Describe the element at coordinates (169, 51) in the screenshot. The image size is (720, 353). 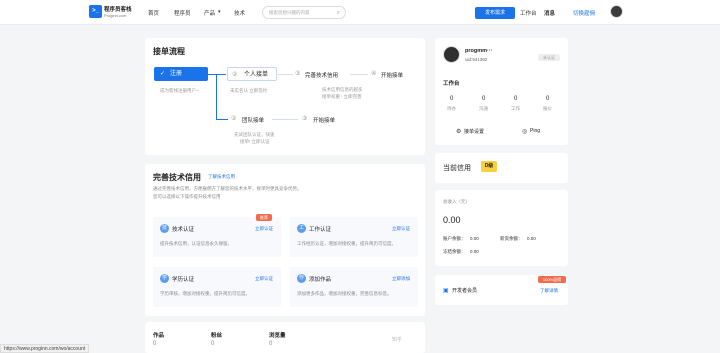
I see `flow-title: 接单流程` at that location.